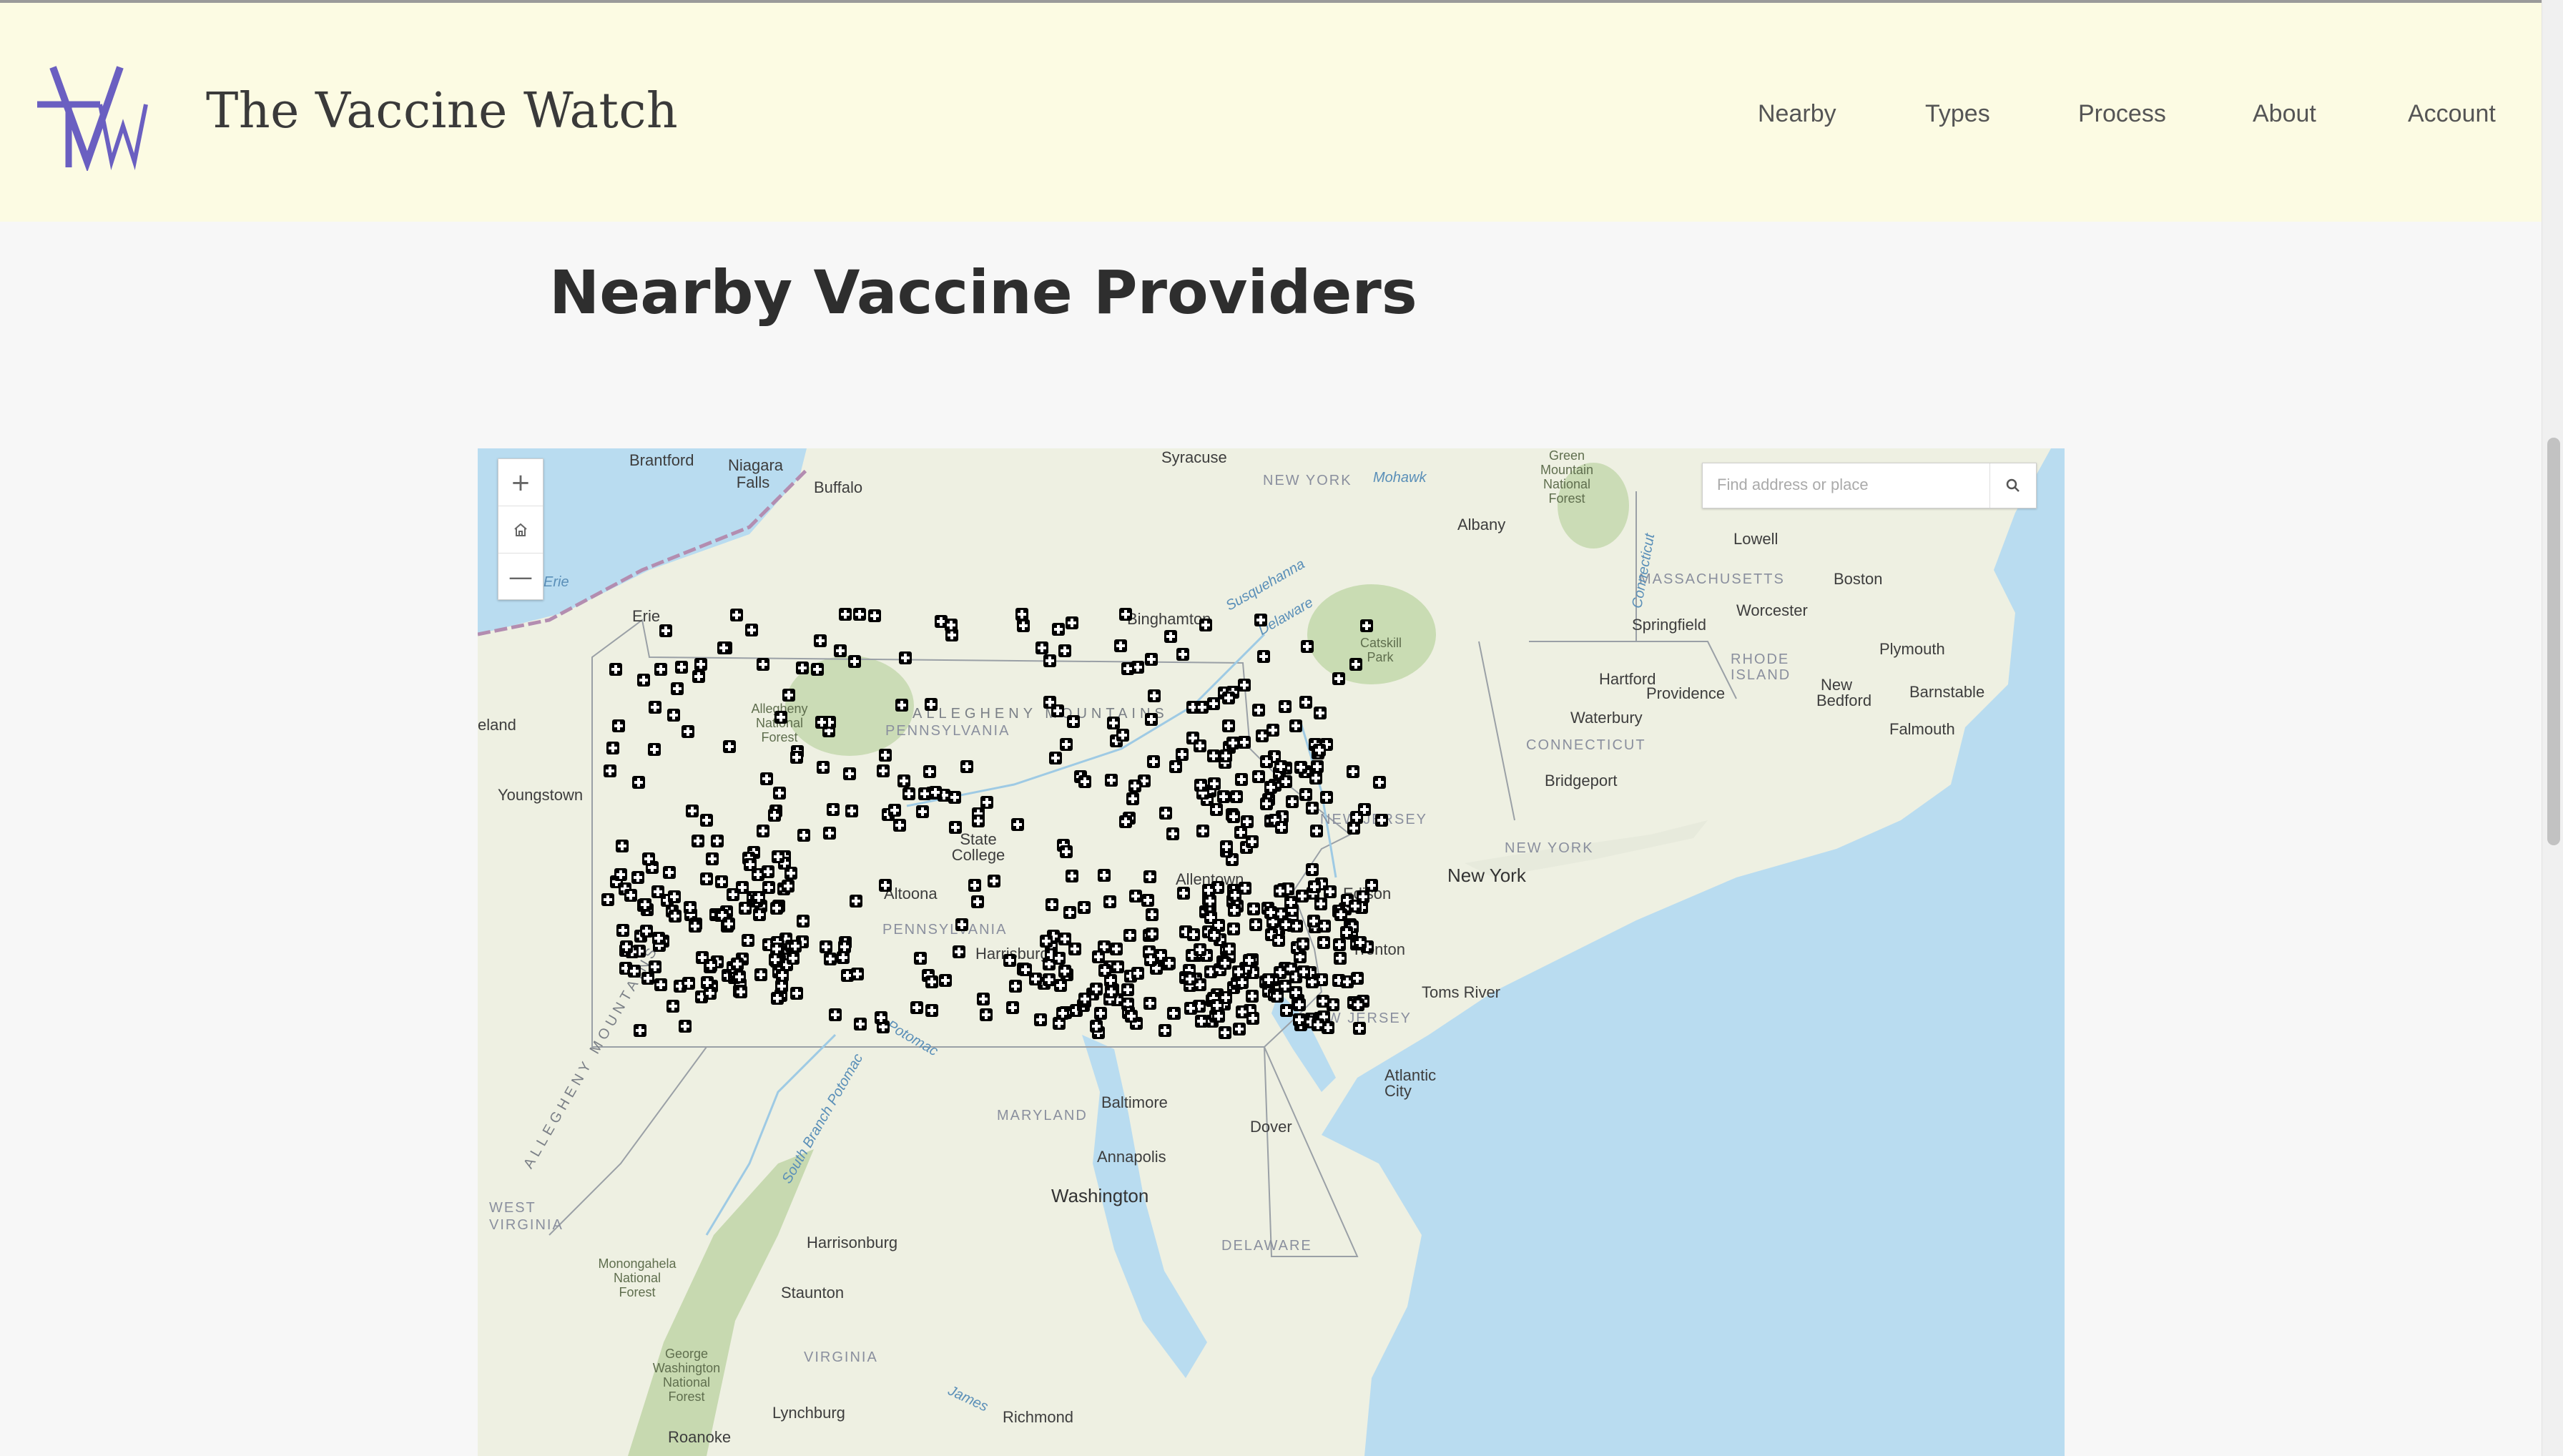  I want to click on page-scrollbar, so click(2552, 728).